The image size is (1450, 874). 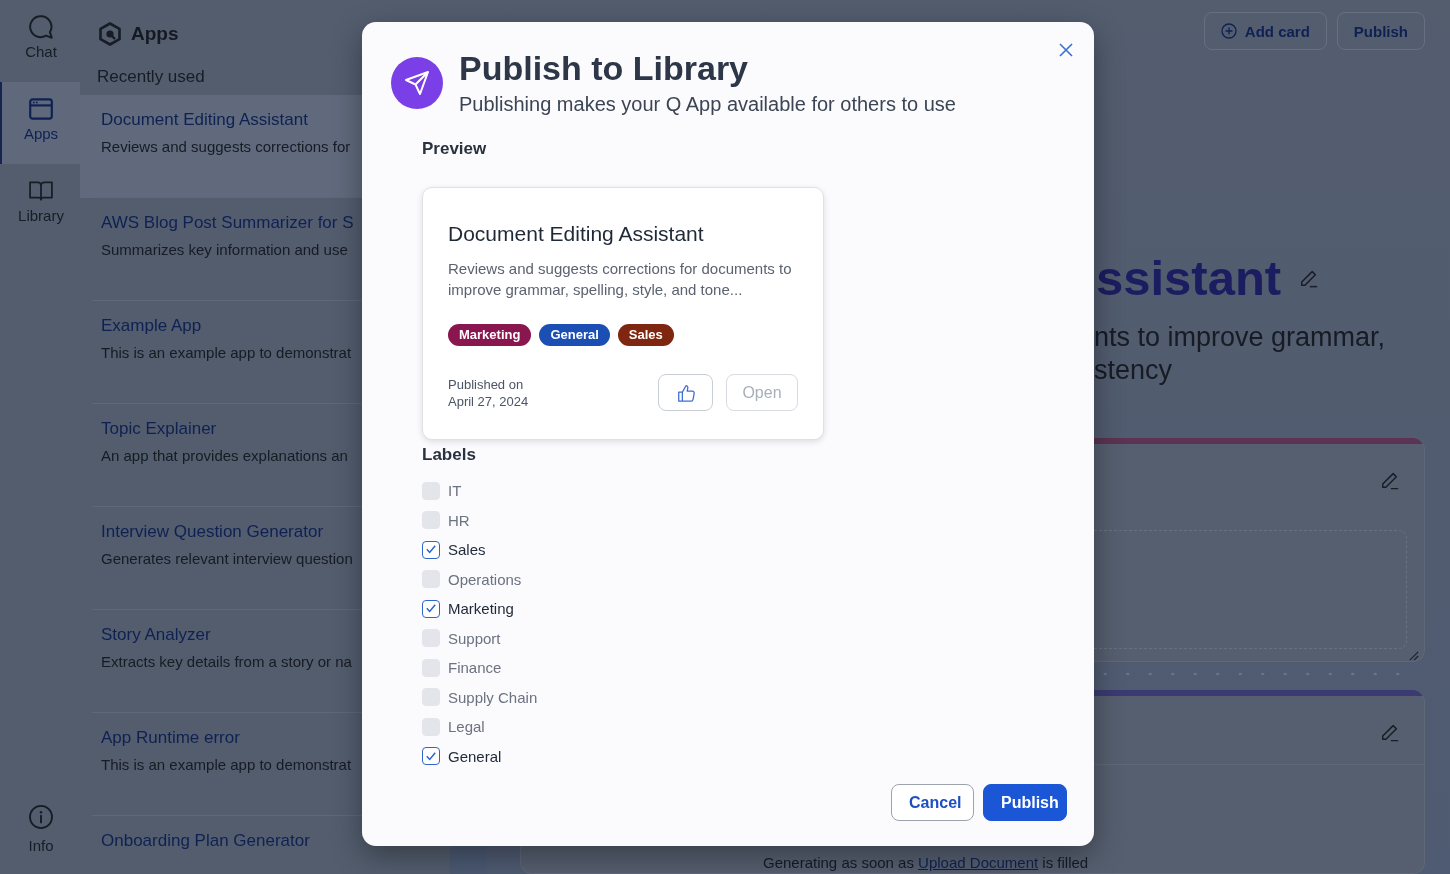 What do you see at coordinates (485, 579) in the screenshot?
I see `checkbox-label: Operations` at bounding box center [485, 579].